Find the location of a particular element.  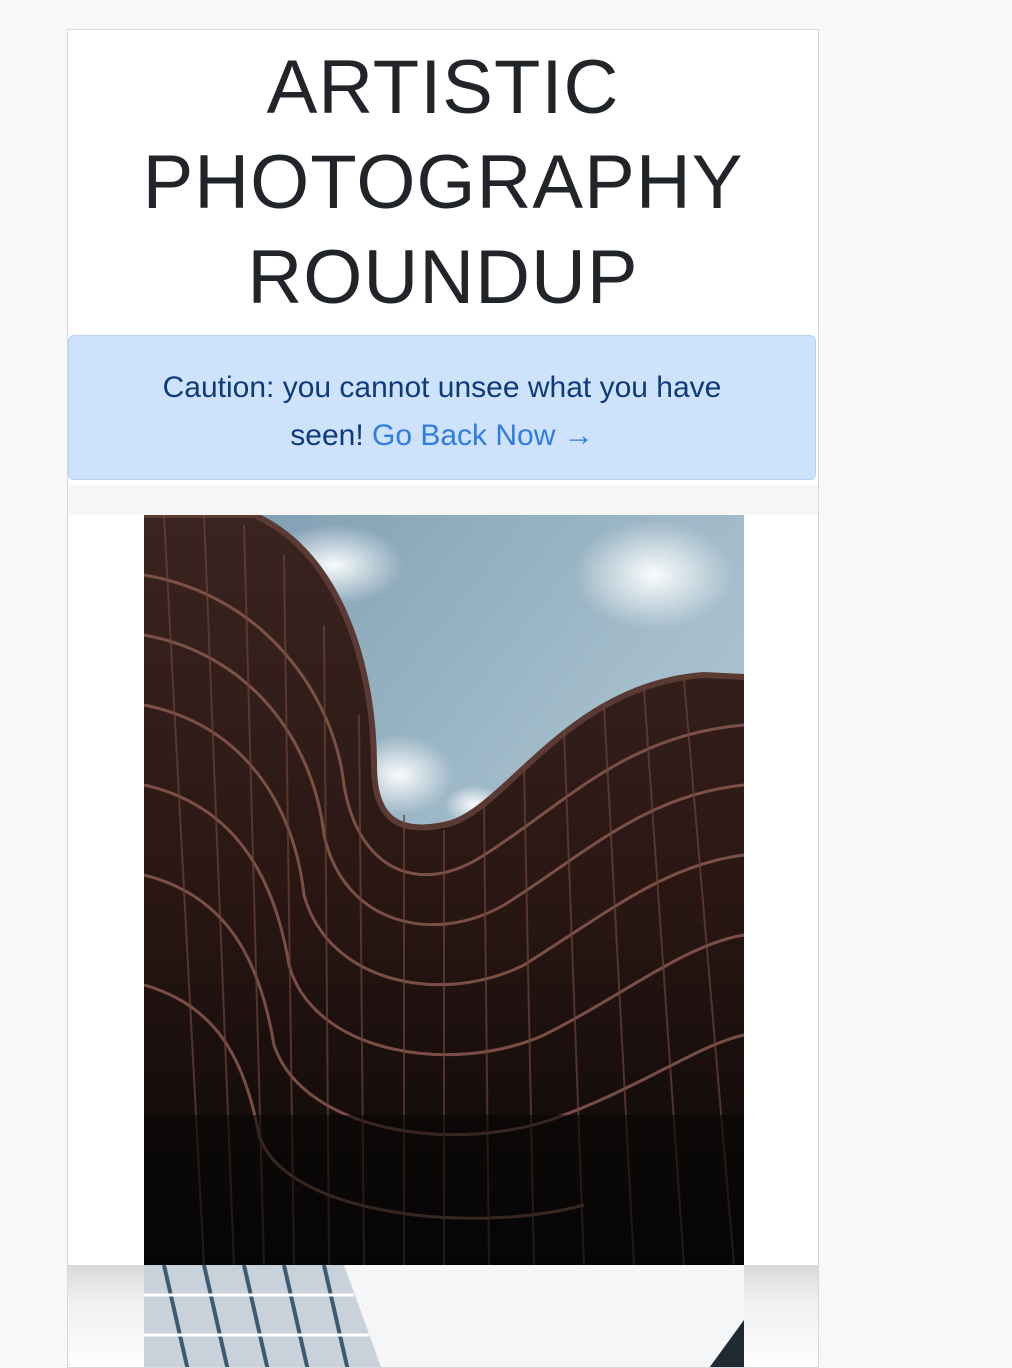

title-line-1: ARTISTIC is located at coordinates (443, 87).